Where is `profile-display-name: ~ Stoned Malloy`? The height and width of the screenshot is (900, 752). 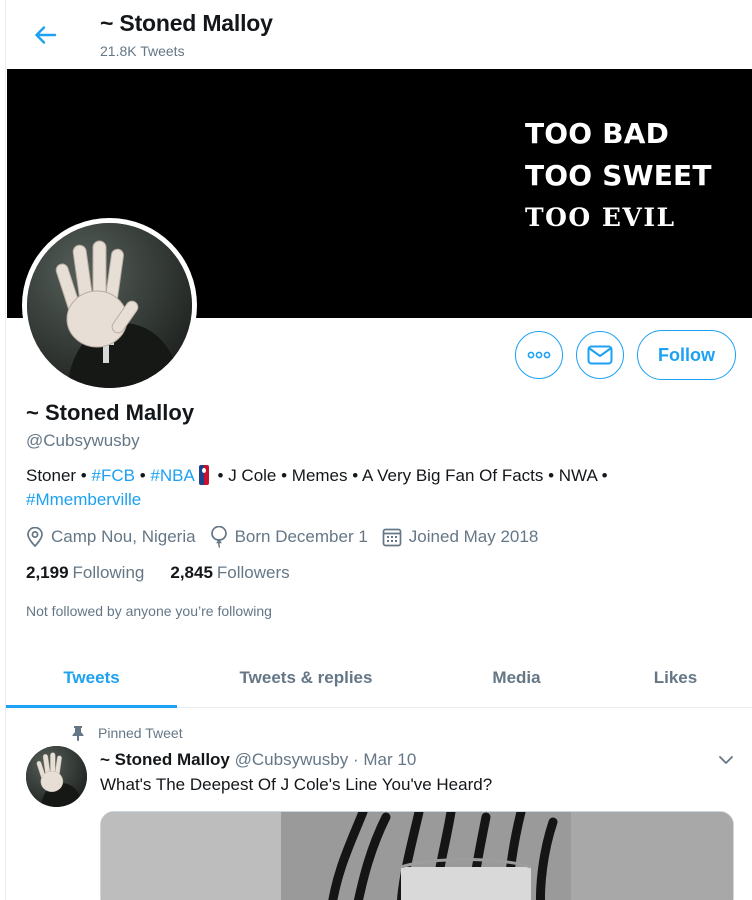
profile-display-name: ~ Stoned Malloy is located at coordinates (110, 412).